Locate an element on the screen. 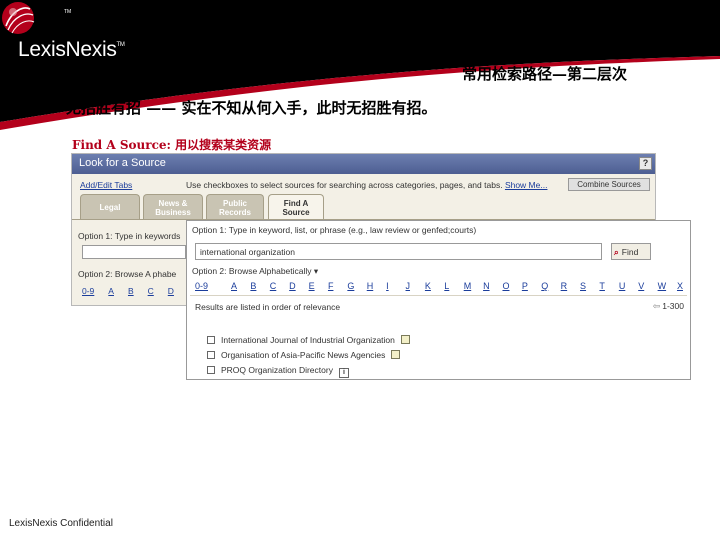 This screenshot has width=720, height=540. add-edit-tabs-link: Add/Edit Tabs is located at coordinates (106, 185).